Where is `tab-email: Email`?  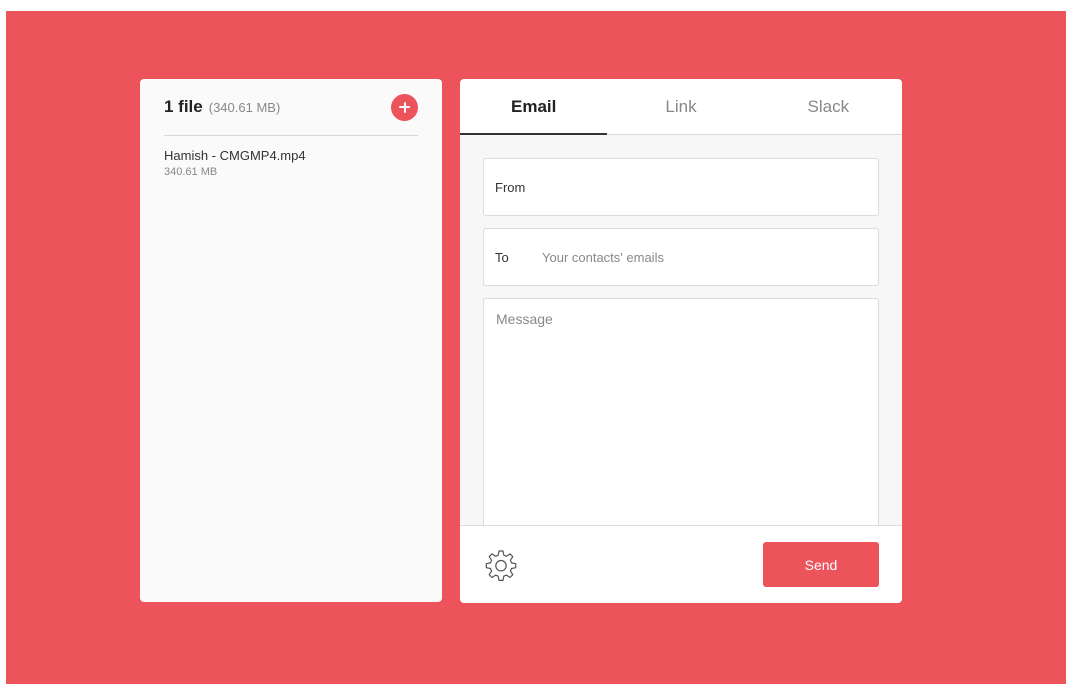
tab-email: Email is located at coordinates (534, 107).